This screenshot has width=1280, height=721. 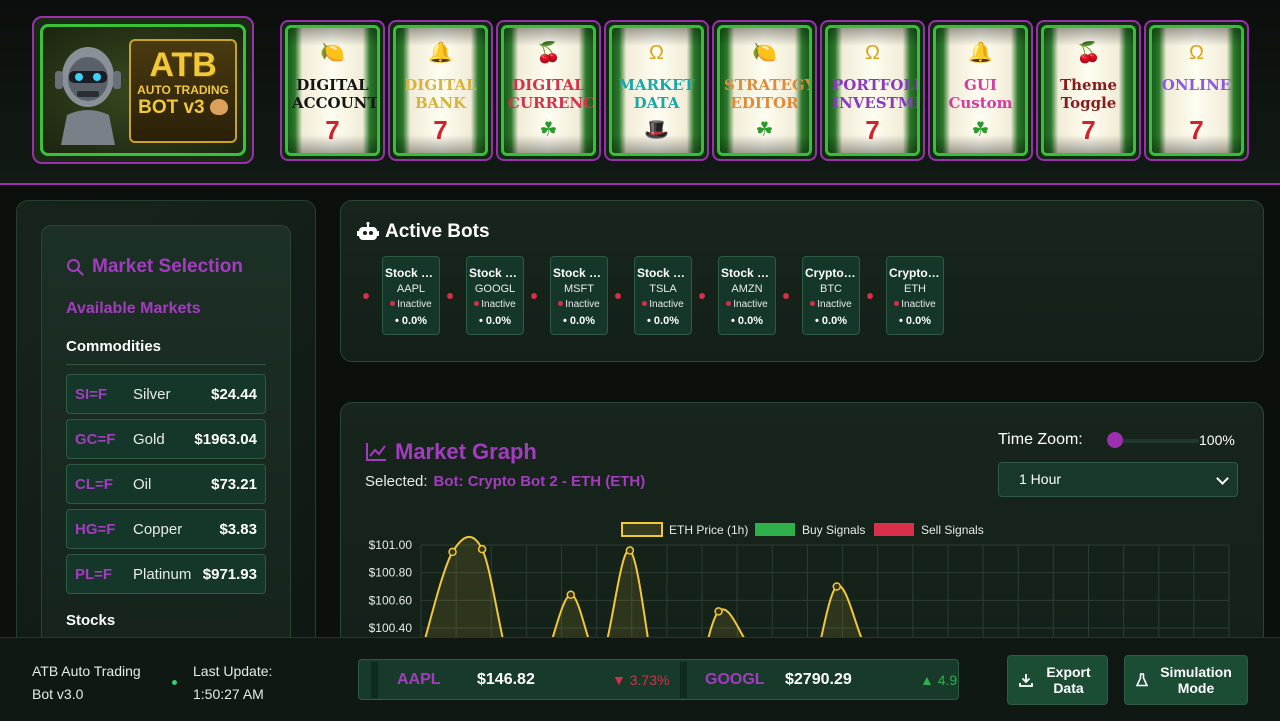 What do you see at coordinates (332, 90) in the screenshot?
I see `reel-module-button: 🍋 DIGITAL ACCOUNT 7` at bounding box center [332, 90].